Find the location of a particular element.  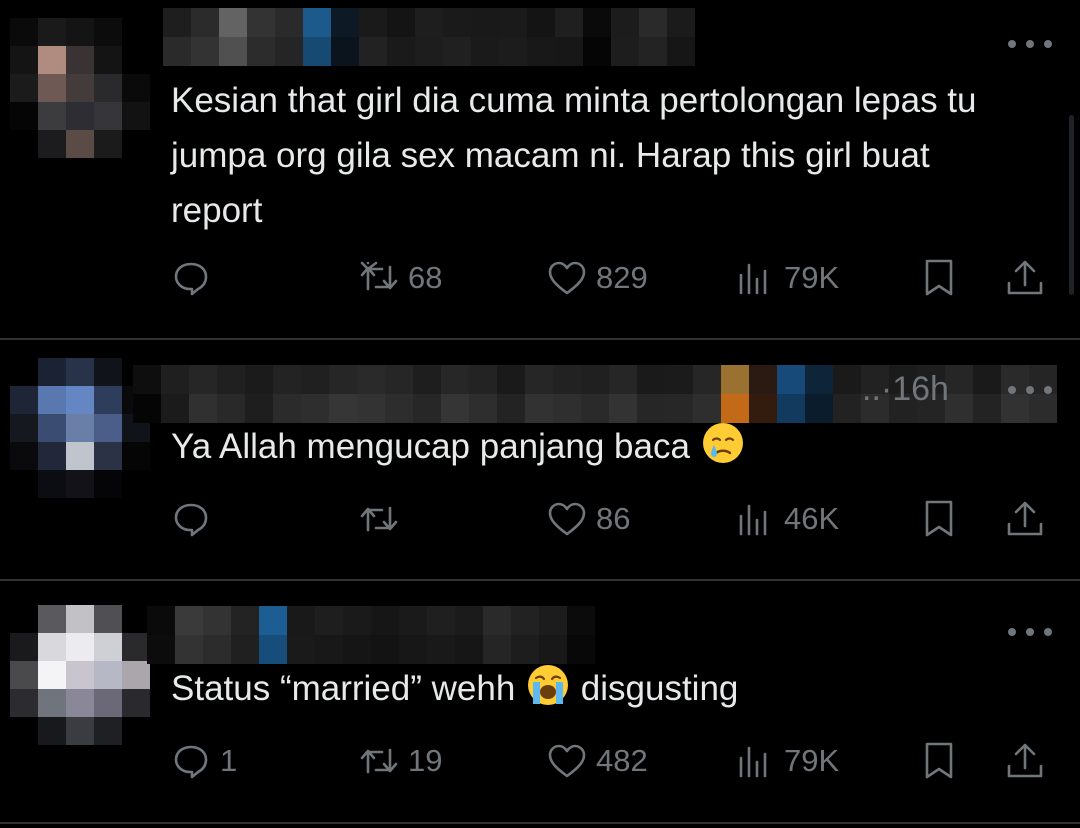

like-button: 482 is located at coordinates (596, 761).